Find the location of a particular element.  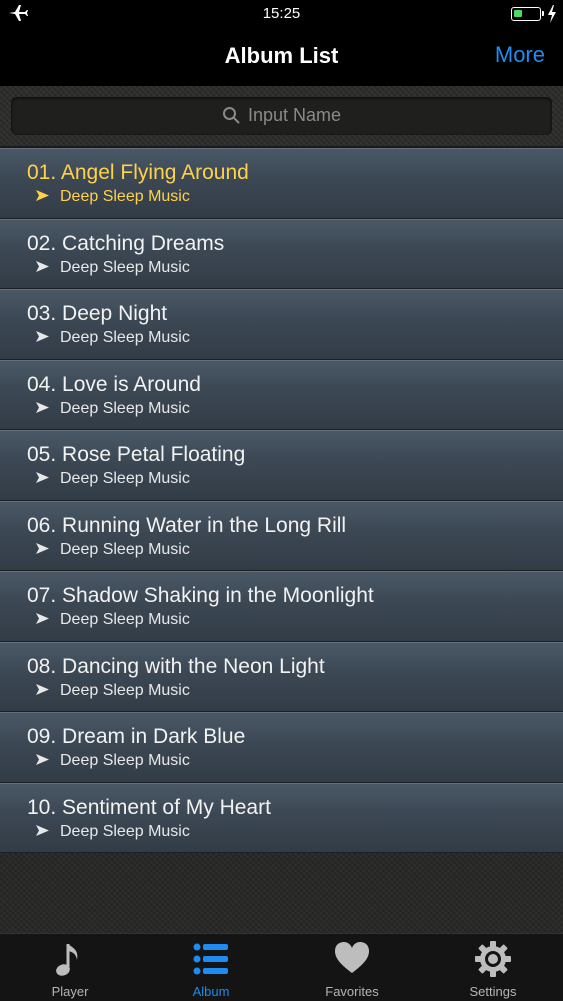

search-area: Input Name is located at coordinates (281, 116).